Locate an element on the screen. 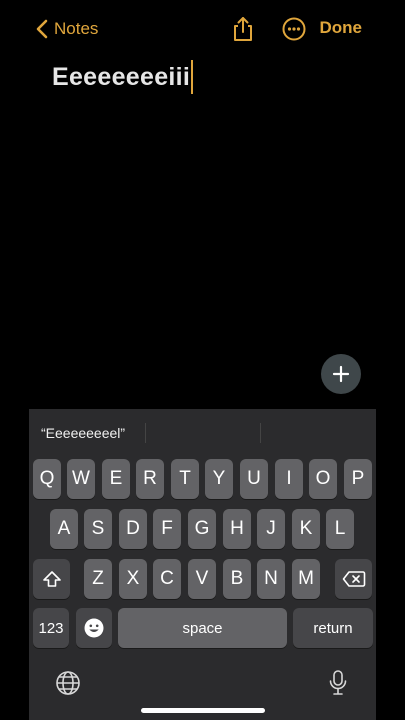 The width and height of the screenshot is (405, 720). globe-button is located at coordinates (68, 683).